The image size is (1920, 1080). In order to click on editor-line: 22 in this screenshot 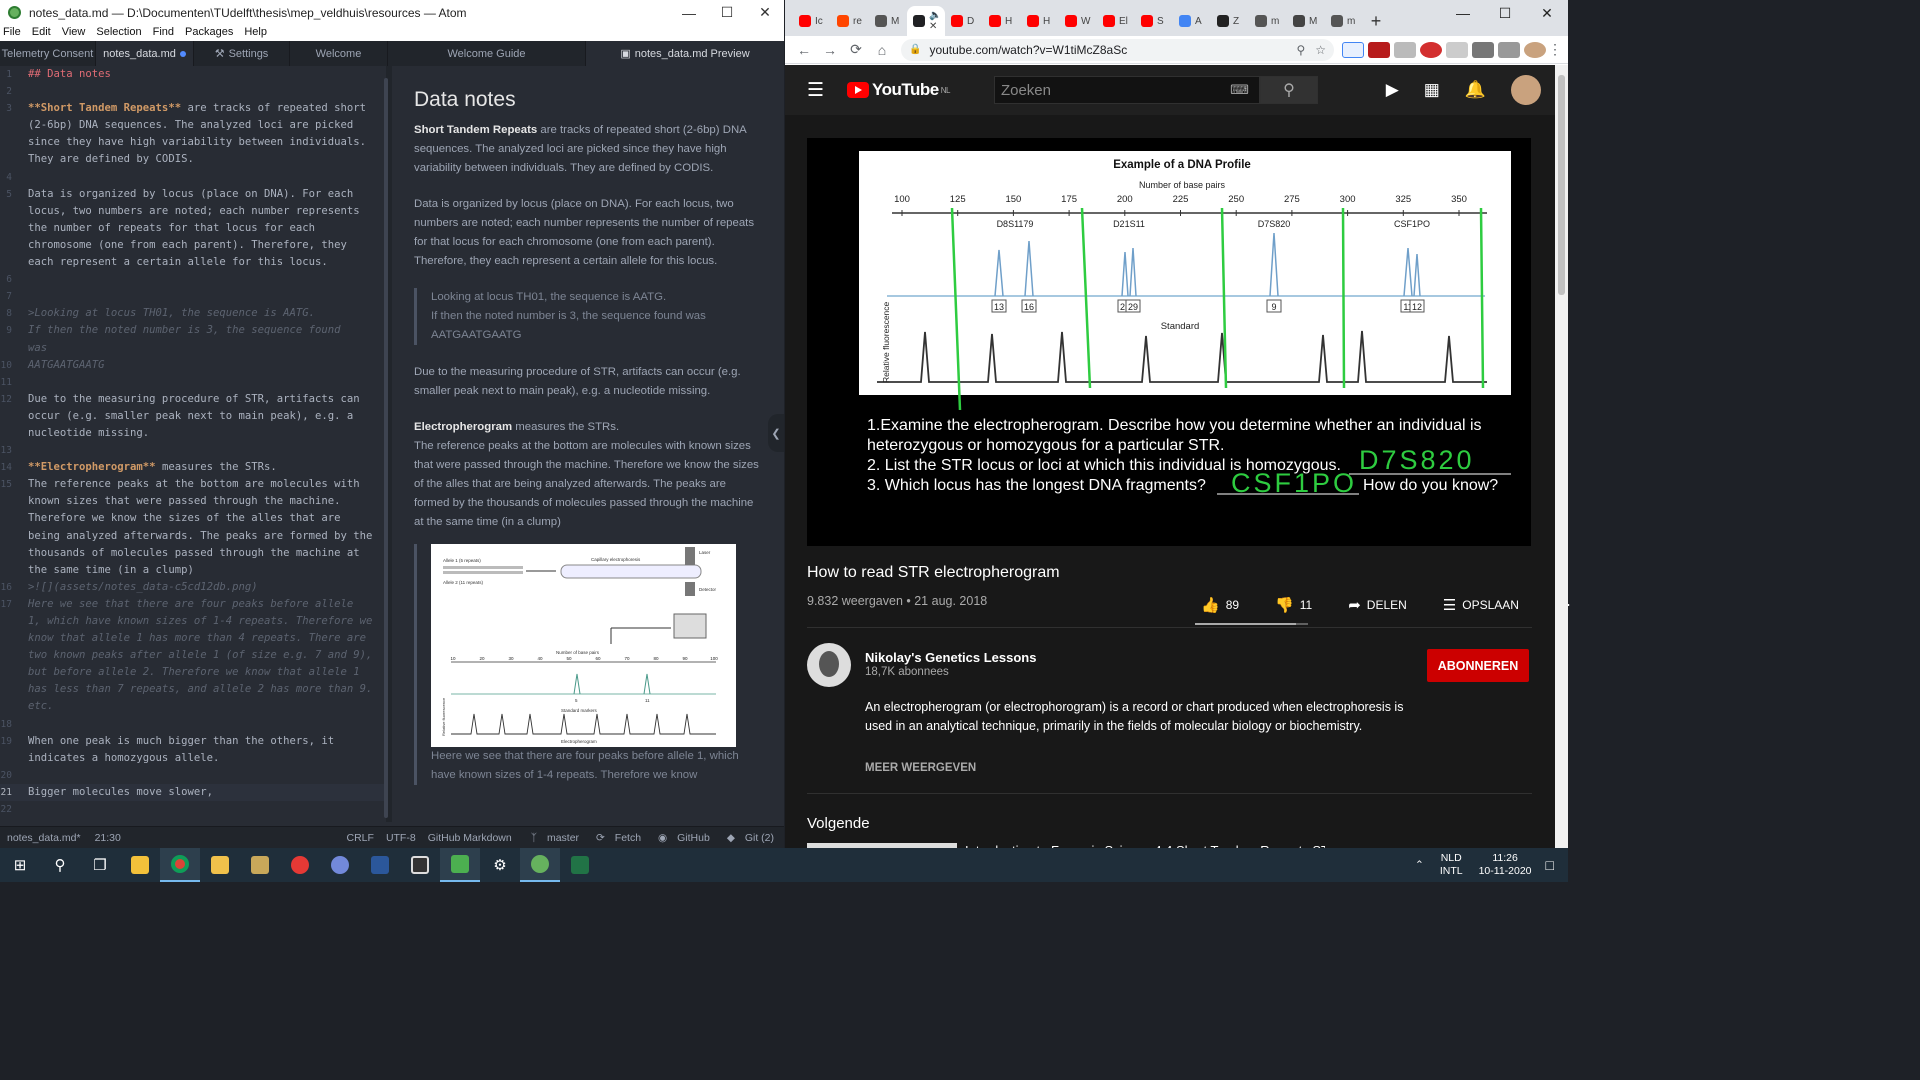, I will do `click(193, 809)`.